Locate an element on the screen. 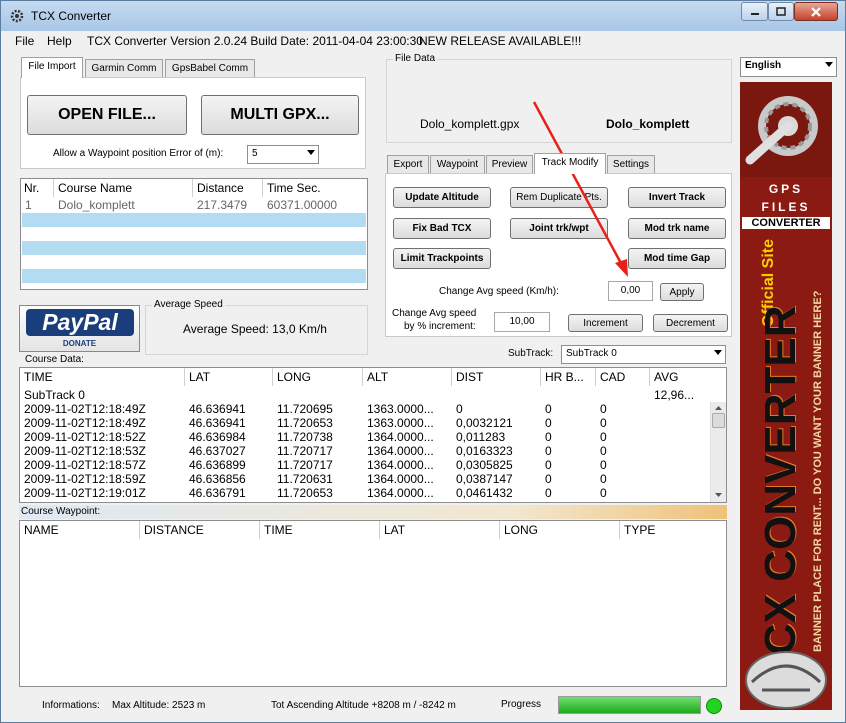 The image size is (846, 723). average-speed-title: Average Speed is located at coordinates (188, 304).